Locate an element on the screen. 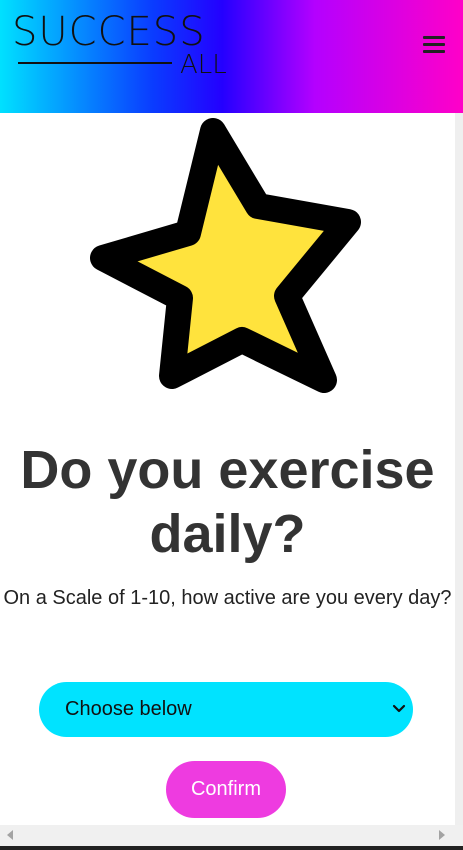  question-title: Do you exercise daily? is located at coordinates (227, 502).